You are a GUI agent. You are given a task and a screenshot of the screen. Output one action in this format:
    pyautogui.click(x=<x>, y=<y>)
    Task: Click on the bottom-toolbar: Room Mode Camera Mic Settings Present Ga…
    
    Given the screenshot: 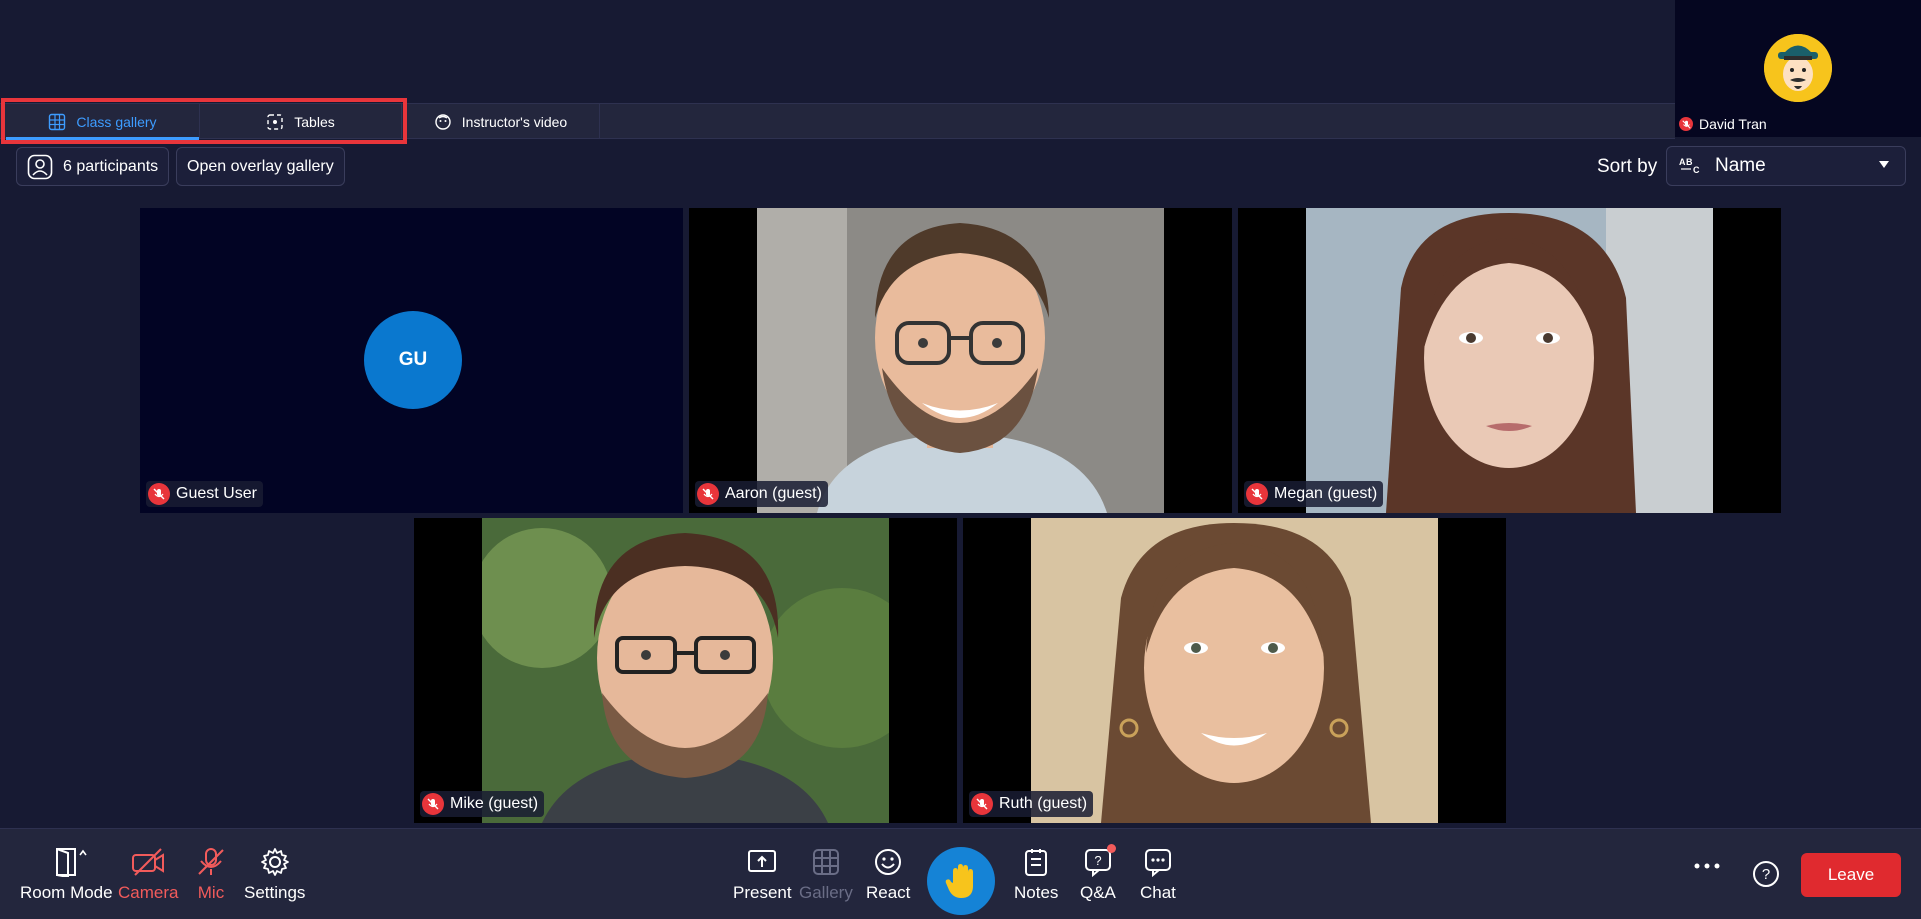 What is the action you would take?
    pyautogui.click(x=960, y=873)
    